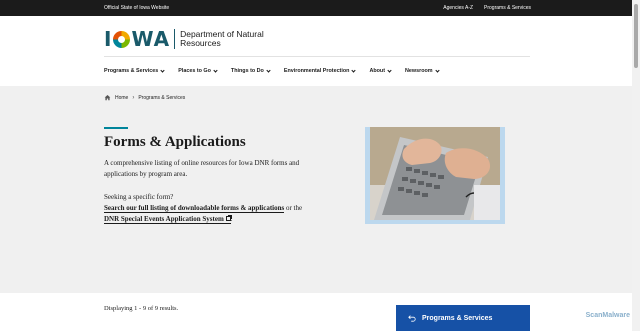 This screenshot has height=331, width=640. What do you see at coordinates (636, 36) in the screenshot?
I see `scrollbar-thumb` at bounding box center [636, 36].